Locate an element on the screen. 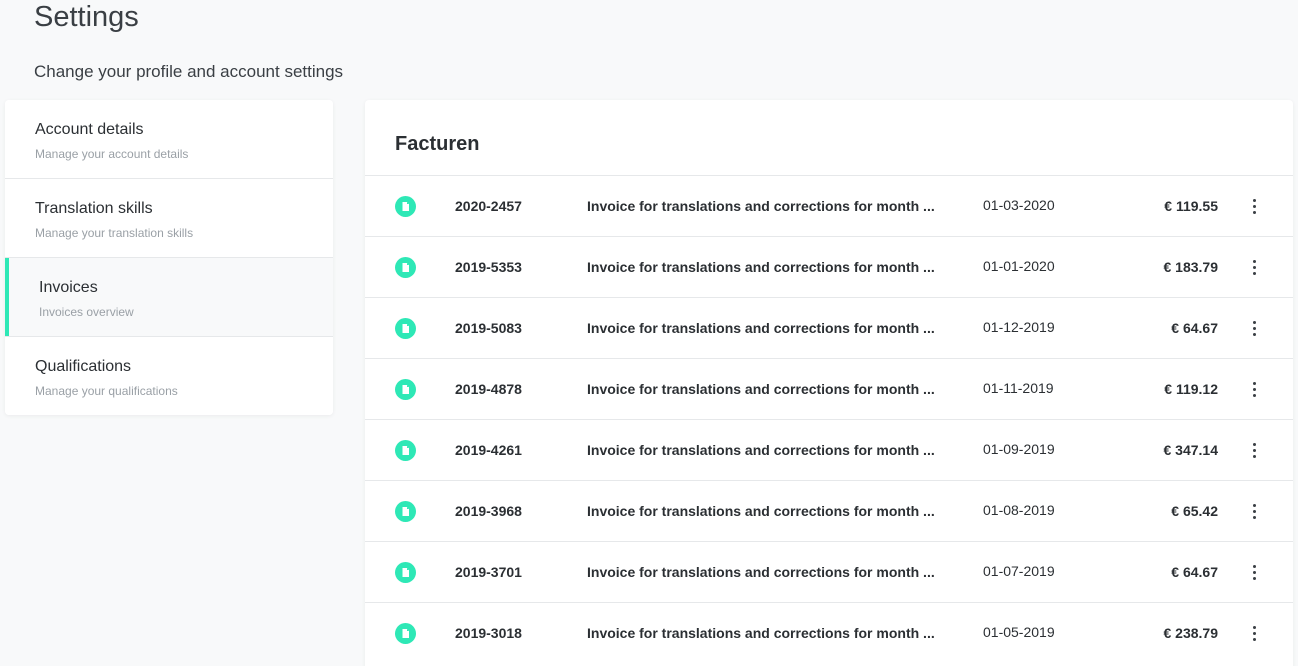 Image resolution: width=1298 pixels, height=666 pixels. invoice-date: 01-07-2019 is located at coordinates (1019, 571).